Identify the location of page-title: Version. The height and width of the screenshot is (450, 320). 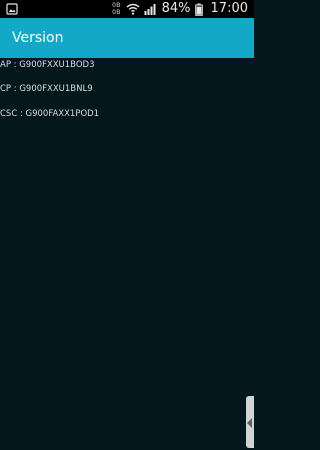
(38, 38).